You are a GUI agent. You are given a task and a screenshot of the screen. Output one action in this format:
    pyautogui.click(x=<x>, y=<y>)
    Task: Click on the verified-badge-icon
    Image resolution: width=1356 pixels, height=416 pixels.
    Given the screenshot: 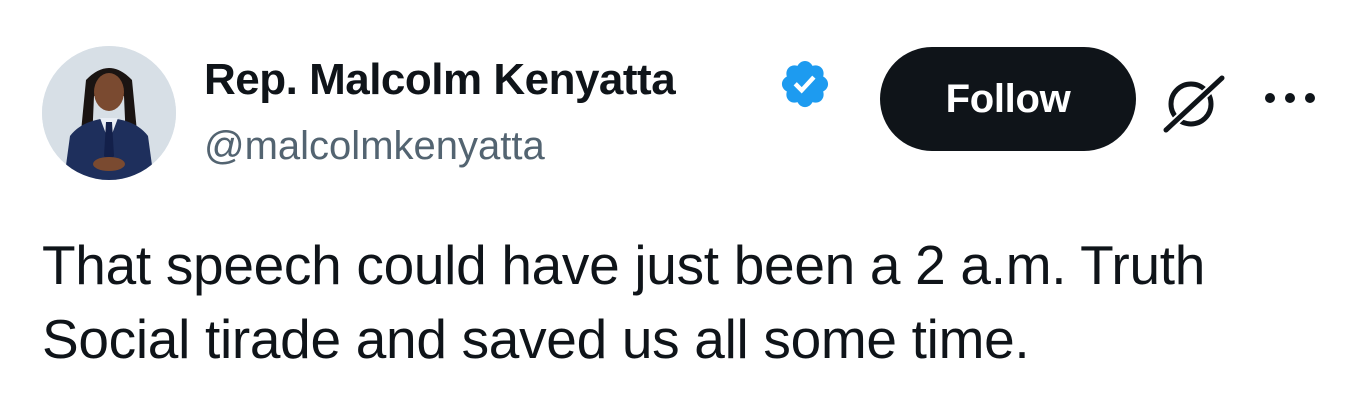 What is the action you would take?
    pyautogui.click(x=805, y=84)
    